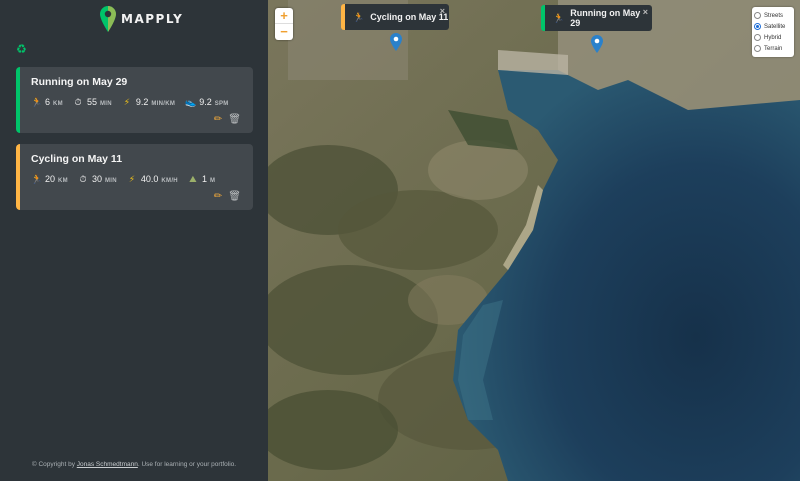 The image size is (800, 481). I want to click on copyright-suffix: . Use for learning or your portfolio., so click(187, 464).